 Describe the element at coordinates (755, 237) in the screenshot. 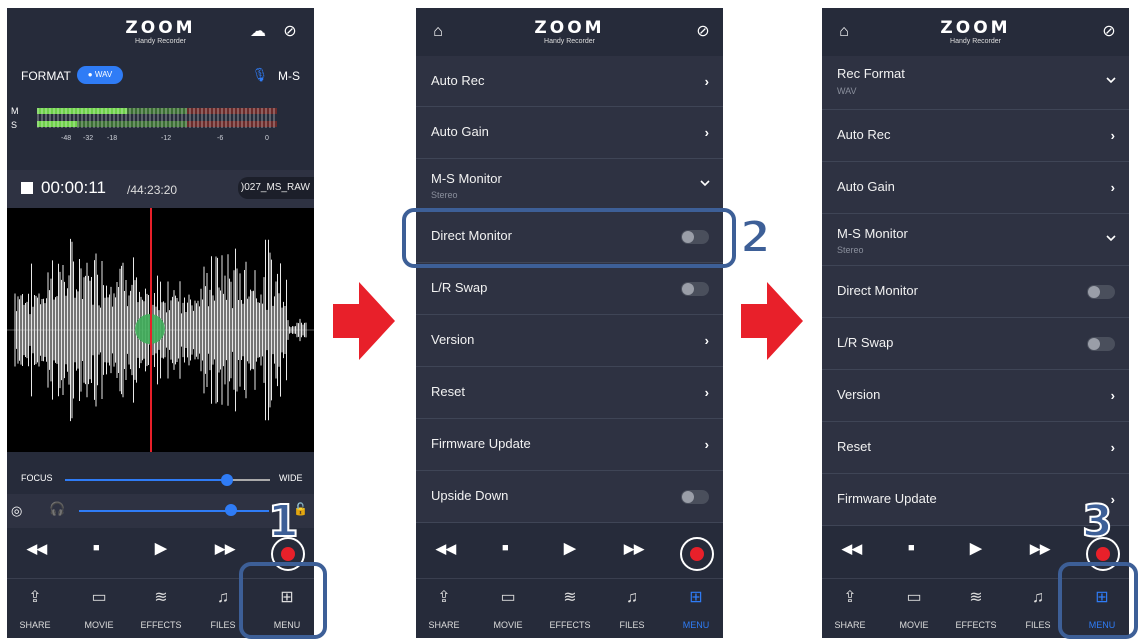

I see `step-number-2: 2` at that location.